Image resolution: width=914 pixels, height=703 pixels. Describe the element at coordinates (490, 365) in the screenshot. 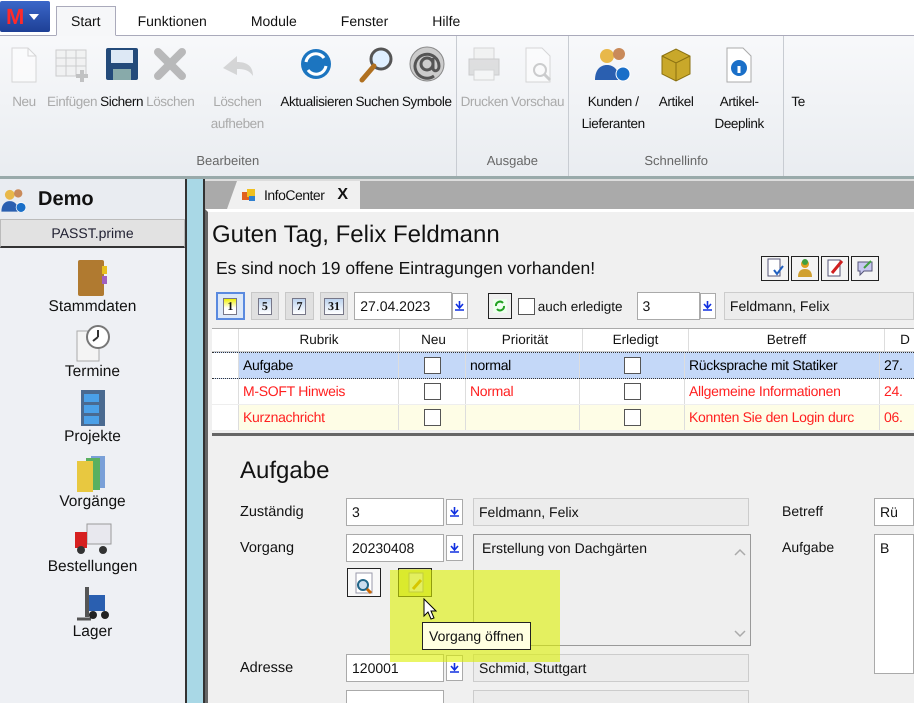

I see `table-cell: normal` at that location.